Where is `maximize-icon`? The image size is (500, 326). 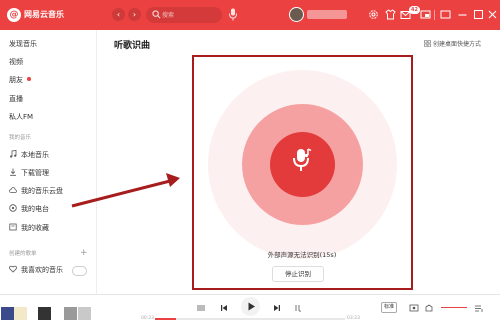 maximize-icon is located at coordinates (462, 14).